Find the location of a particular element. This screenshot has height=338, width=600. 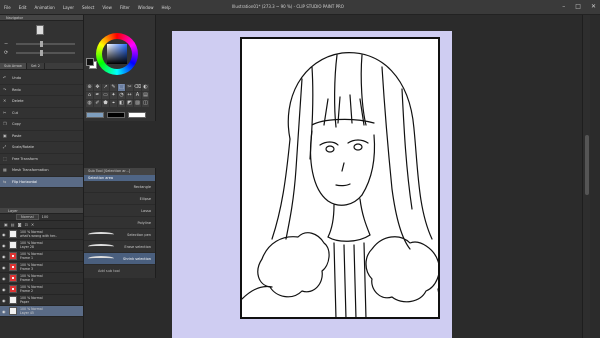

tool-button-icon: ▤ is located at coordinates (145, 95).